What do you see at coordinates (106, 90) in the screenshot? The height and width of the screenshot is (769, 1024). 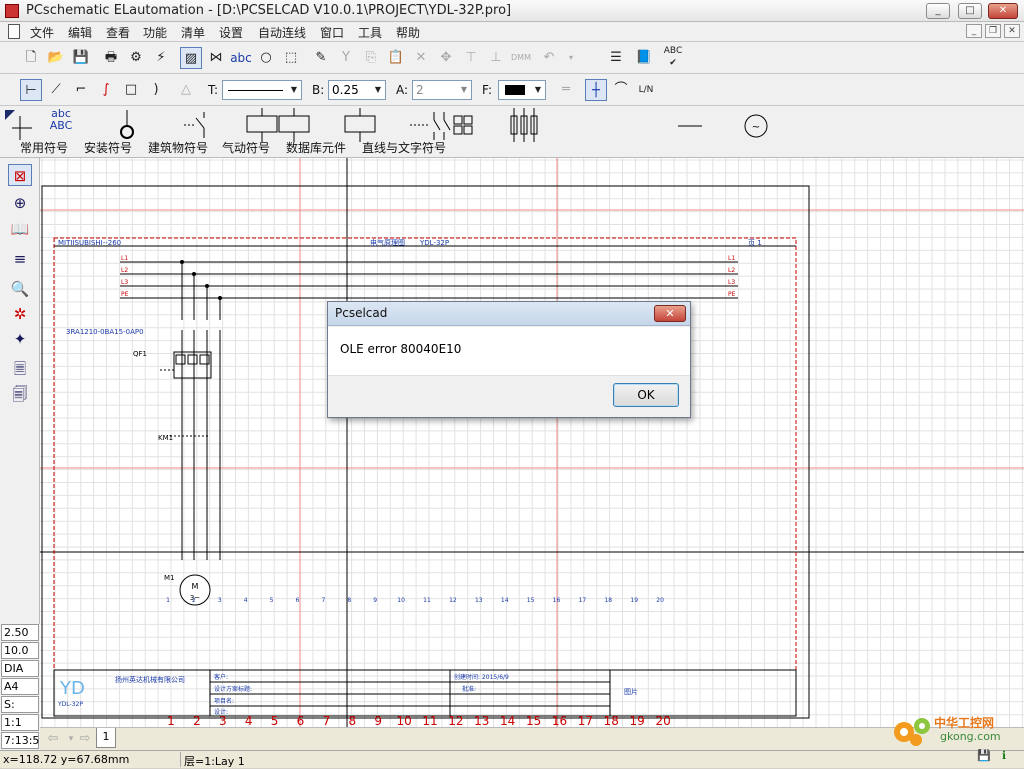 I see `break-line-icon: ∫` at bounding box center [106, 90].